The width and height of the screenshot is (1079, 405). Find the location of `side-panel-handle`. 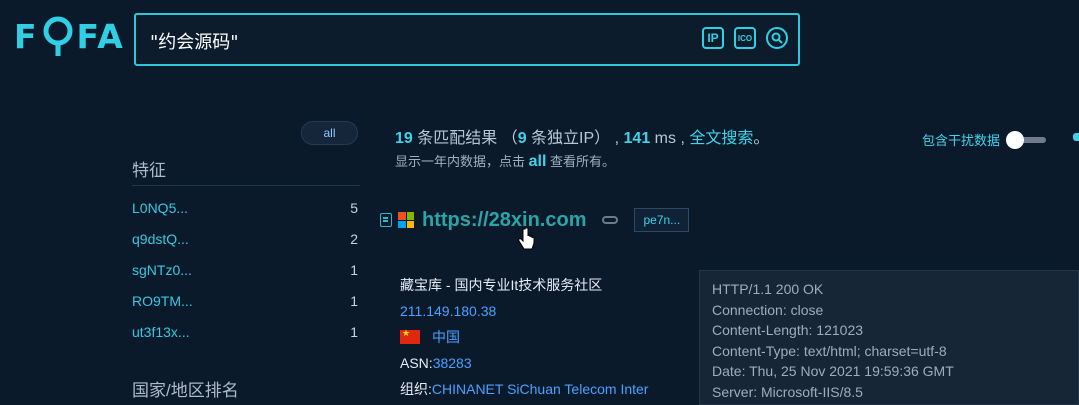

side-panel-handle is located at coordinates (1076, 137).